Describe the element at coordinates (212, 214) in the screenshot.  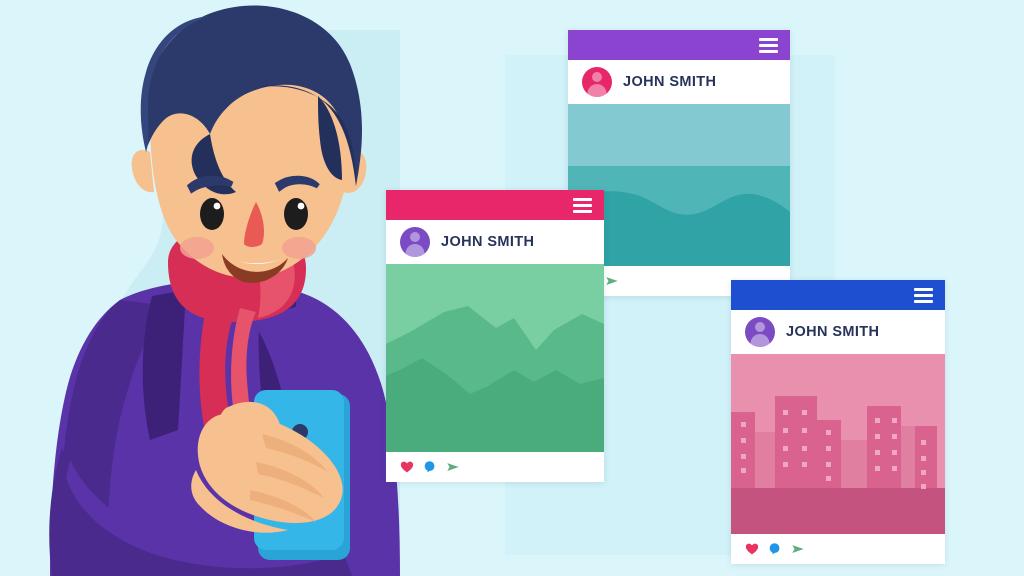
I see `eye-left` at that location.